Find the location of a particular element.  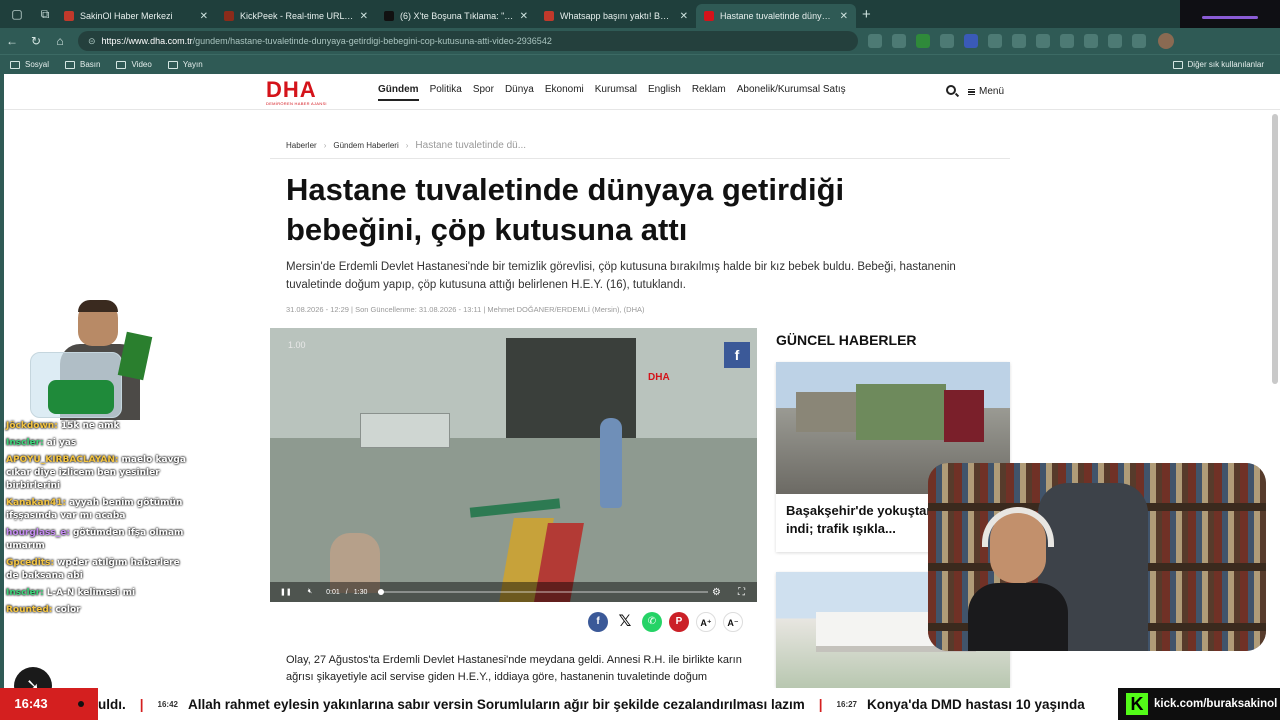

search-icon is located at coordinates (951, 90).